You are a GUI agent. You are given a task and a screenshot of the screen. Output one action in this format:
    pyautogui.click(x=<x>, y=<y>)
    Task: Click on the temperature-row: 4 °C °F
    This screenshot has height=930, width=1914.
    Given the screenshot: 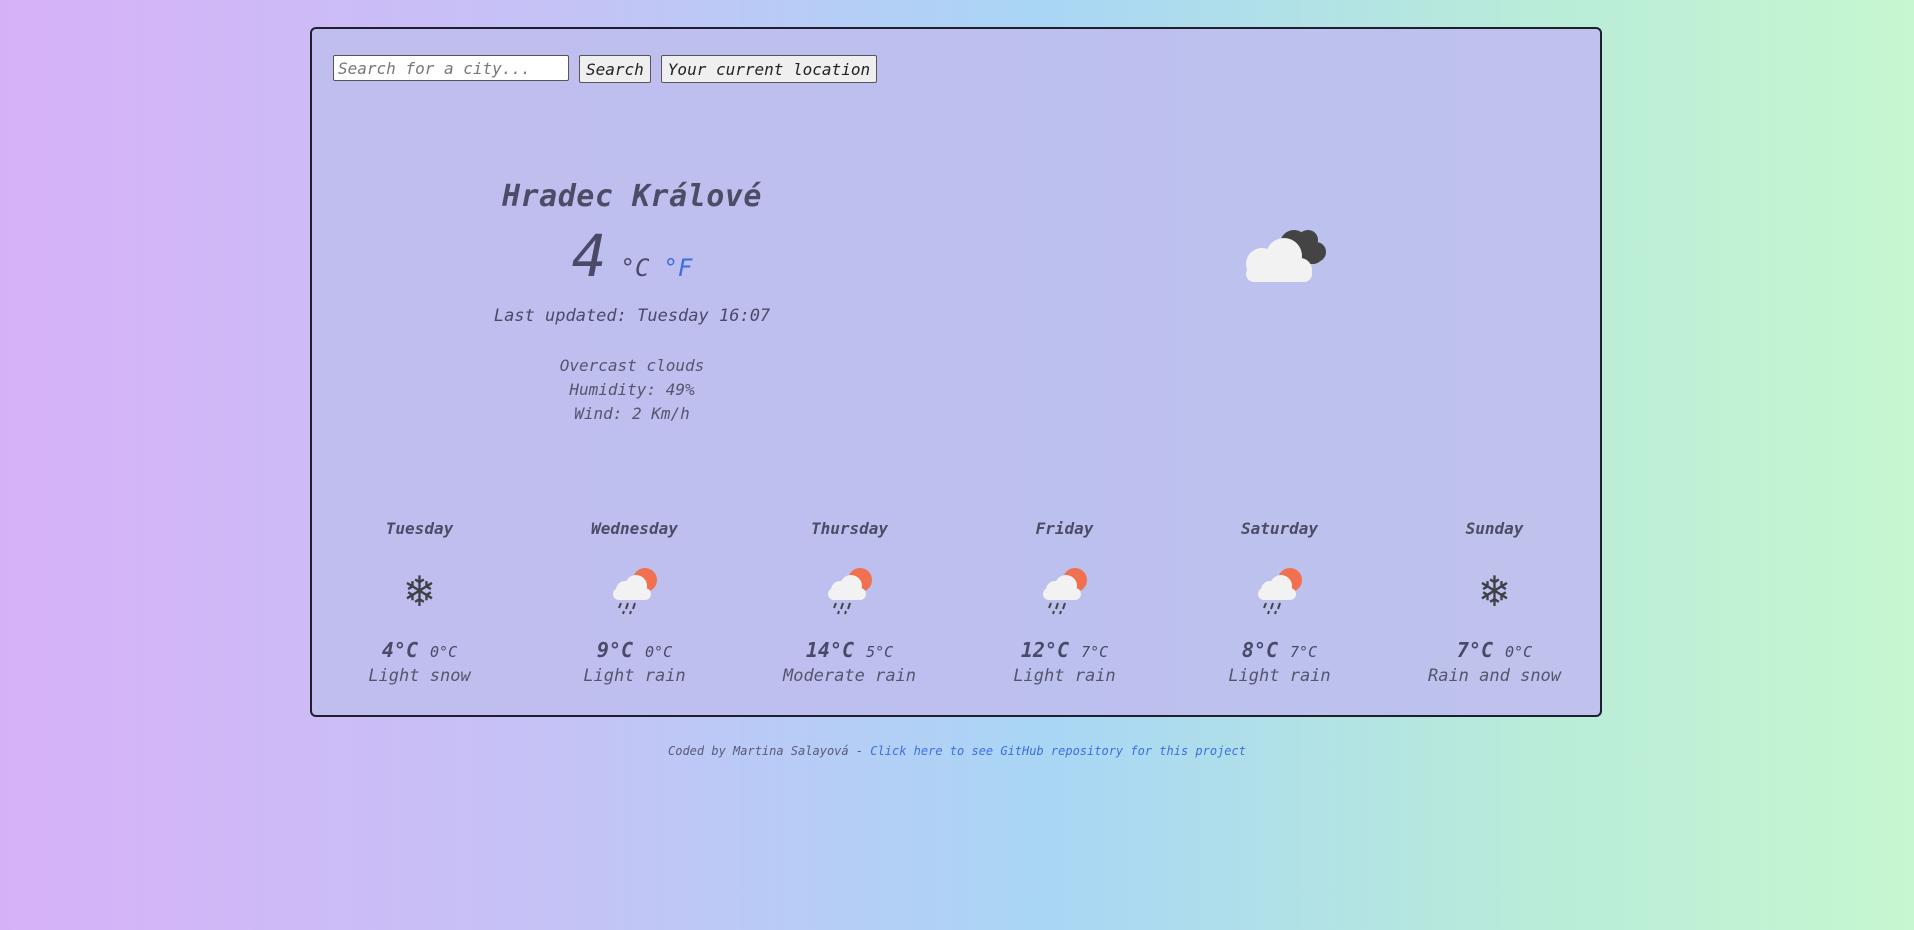 What is the action you would take?
    pyautogui.click(x=632, y=256)
    